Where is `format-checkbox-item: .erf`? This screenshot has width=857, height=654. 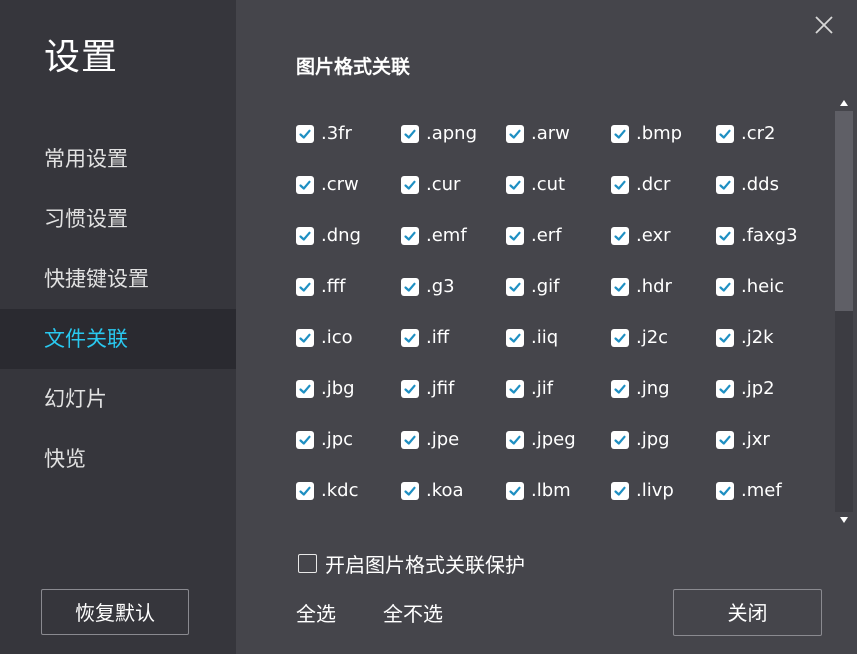 format-checkbox-item: .erf is located at coordinates (534, 235).